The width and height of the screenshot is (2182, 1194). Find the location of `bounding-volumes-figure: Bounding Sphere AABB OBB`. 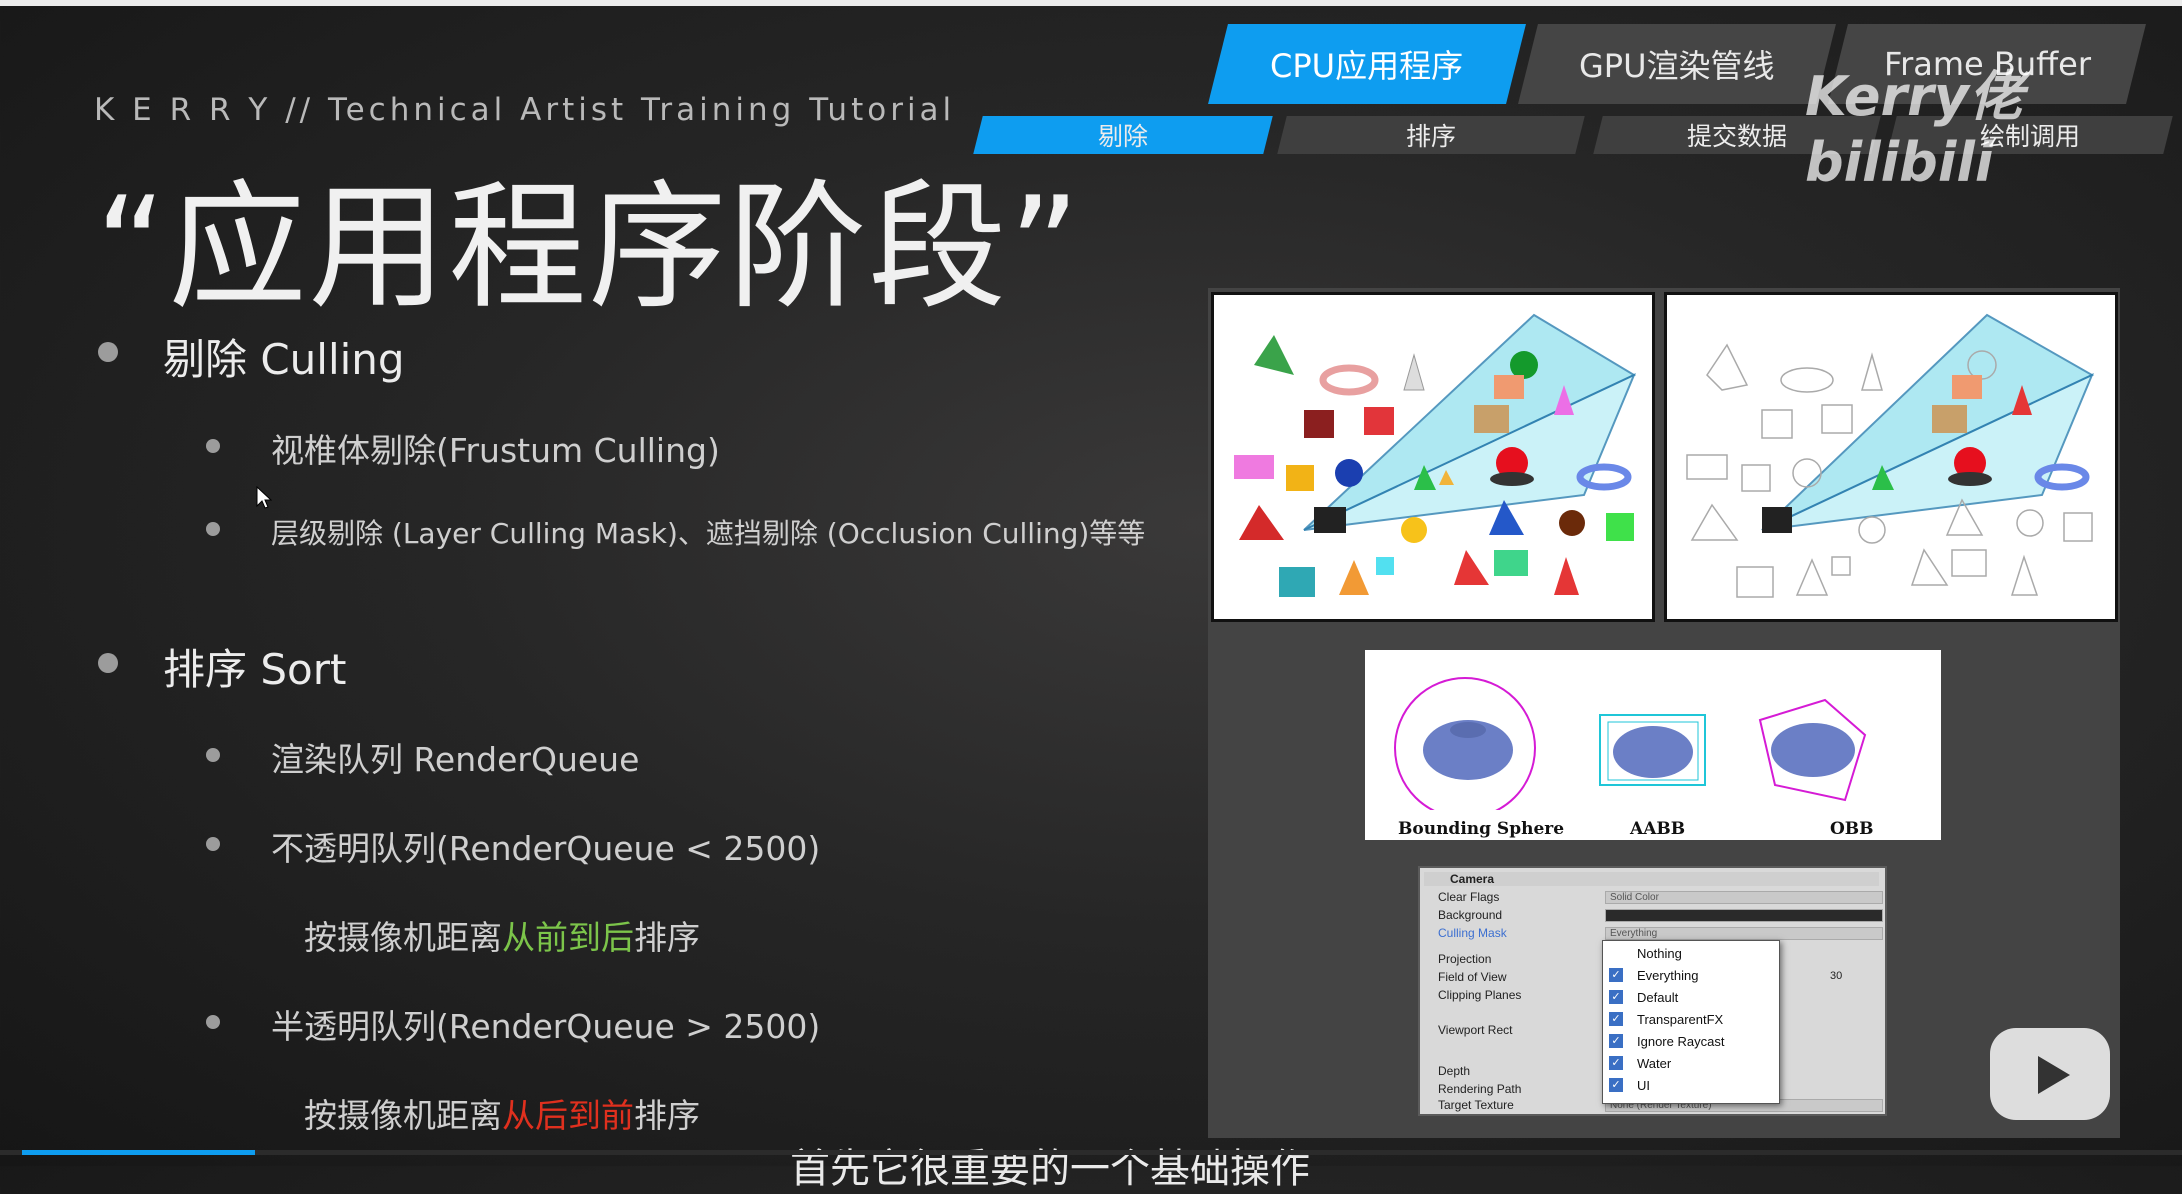

bounding-volumes-figure: Bounding Sphere AABB OBB is located at coordinates (1653, 745).